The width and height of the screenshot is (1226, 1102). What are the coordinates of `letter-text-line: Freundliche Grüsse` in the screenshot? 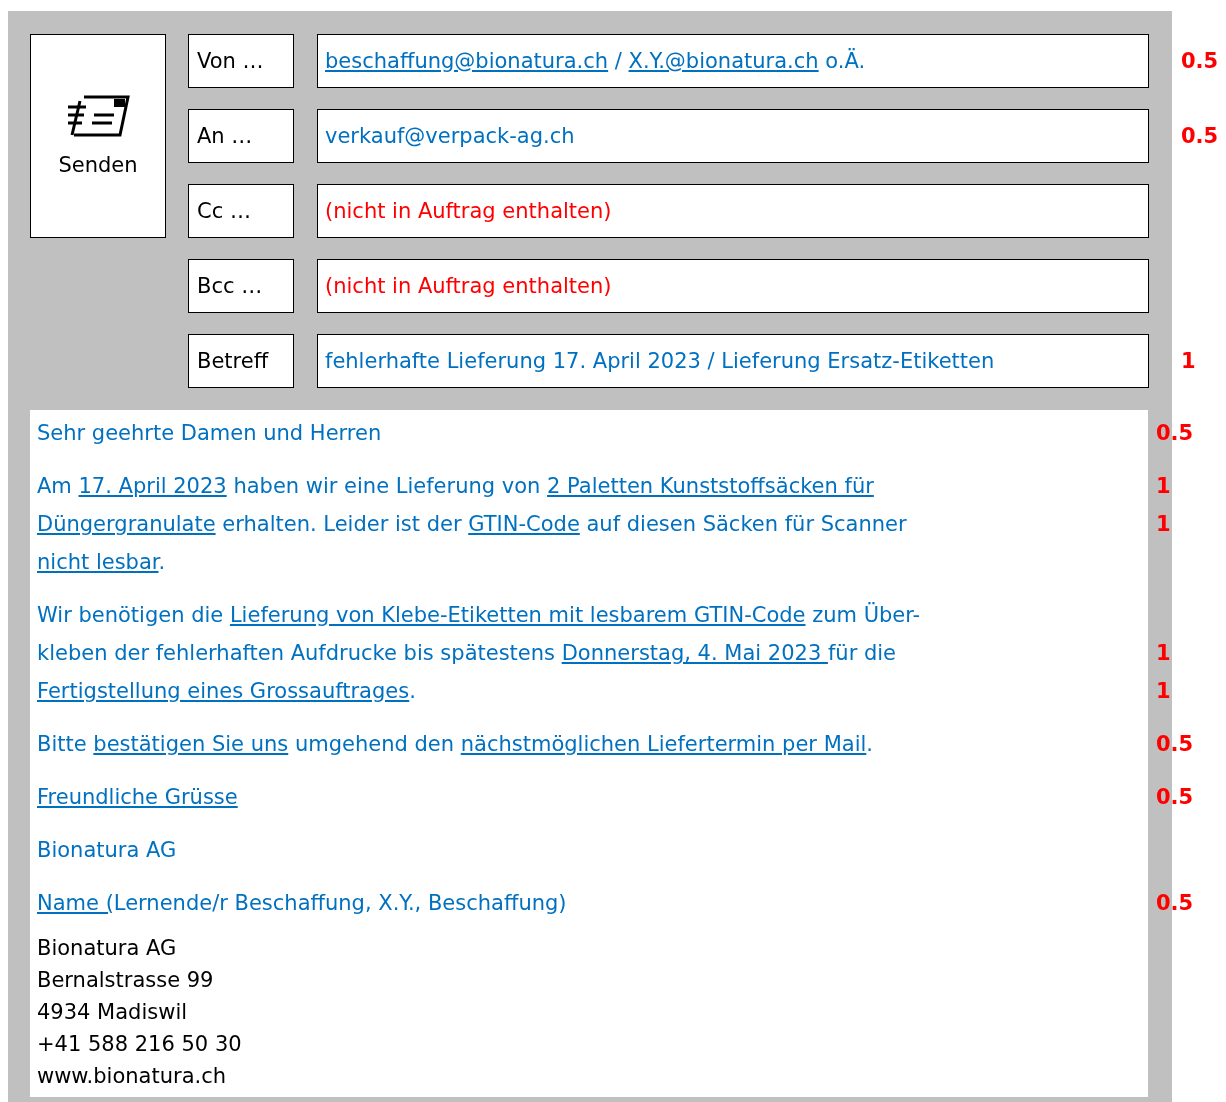 It's located at (137, 797).